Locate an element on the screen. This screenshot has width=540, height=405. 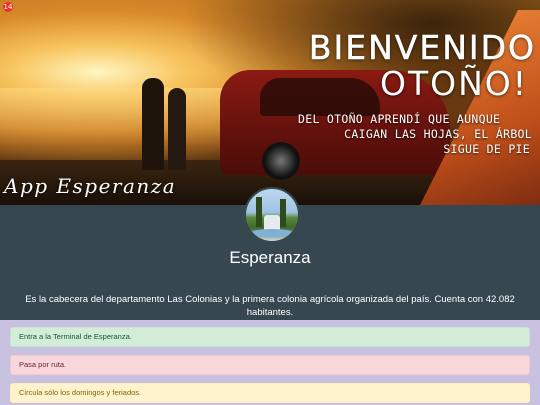
alert-danger: Pasa por ruta. is located at coordinates (270, 365).